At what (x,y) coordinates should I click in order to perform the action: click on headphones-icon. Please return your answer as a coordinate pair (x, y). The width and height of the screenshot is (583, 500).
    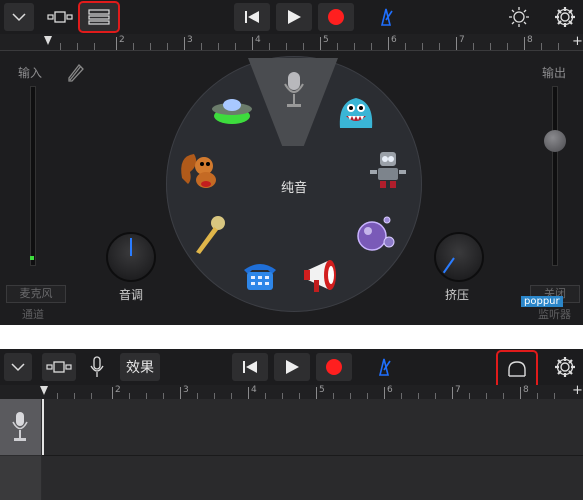
    Looking at the image, I should click on (517, 369).